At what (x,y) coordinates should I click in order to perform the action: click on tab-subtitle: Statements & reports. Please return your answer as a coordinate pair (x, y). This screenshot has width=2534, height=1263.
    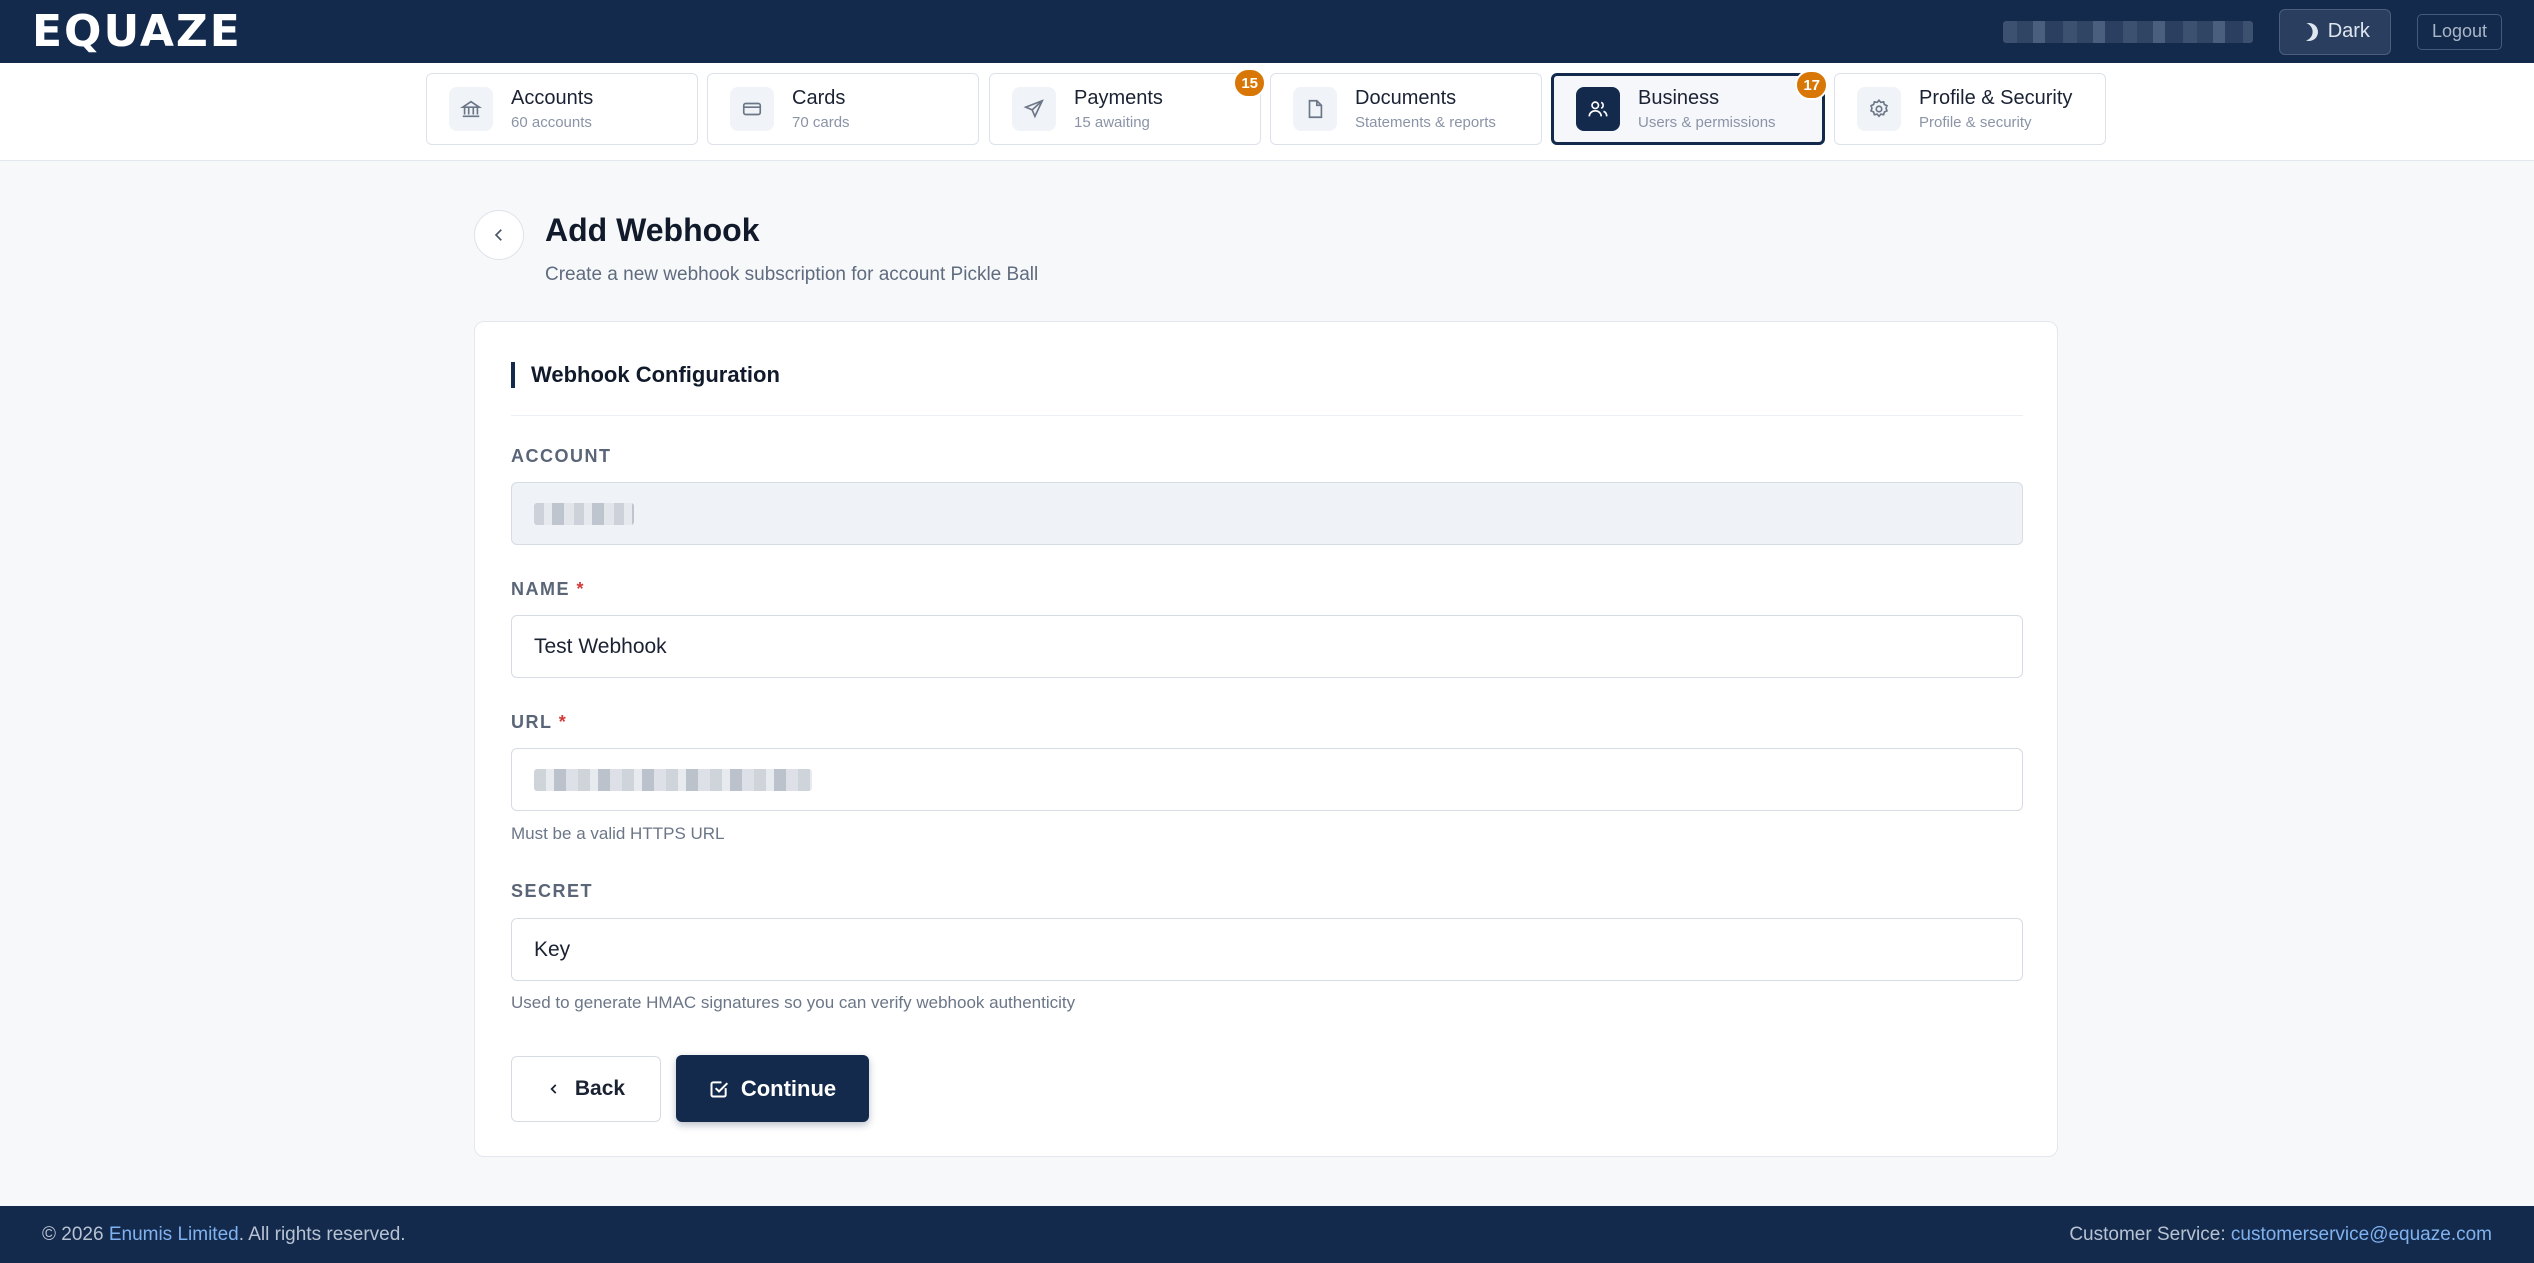
    Looking at the image, I should click on (1425, 122).